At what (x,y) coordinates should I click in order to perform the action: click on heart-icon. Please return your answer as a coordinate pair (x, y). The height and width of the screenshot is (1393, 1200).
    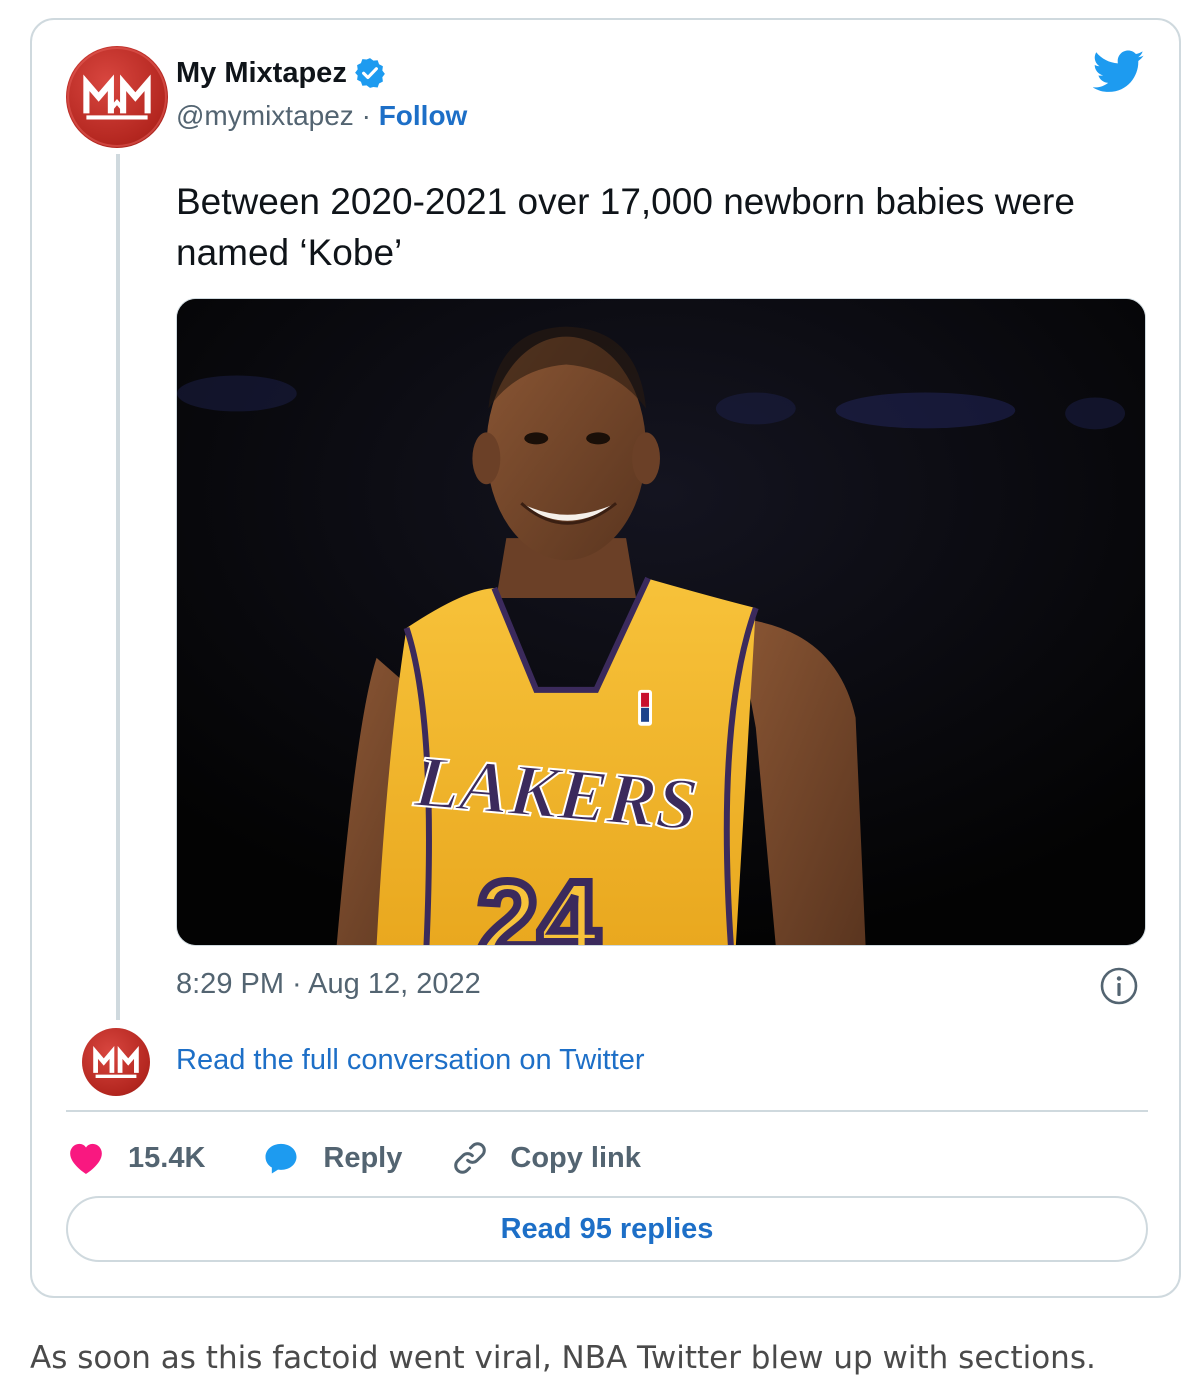
    Looking at the image, I should click on (86, 1158).